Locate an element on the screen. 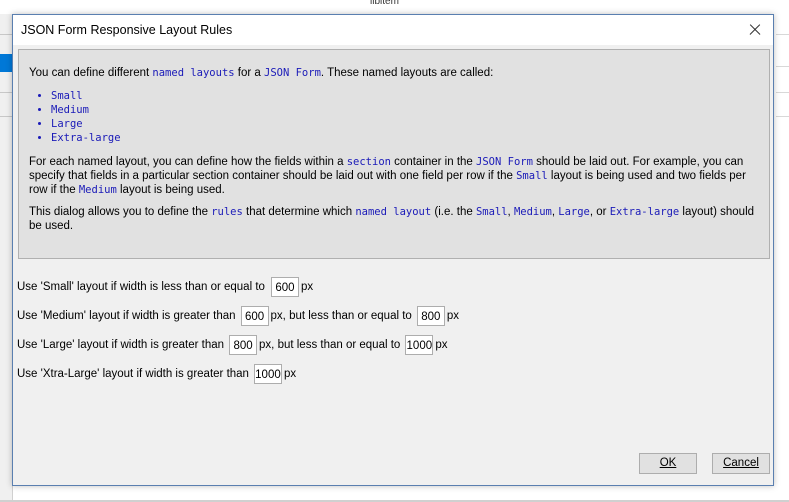  code-extra-large: Extra-large is located at coordinates (644, 212).